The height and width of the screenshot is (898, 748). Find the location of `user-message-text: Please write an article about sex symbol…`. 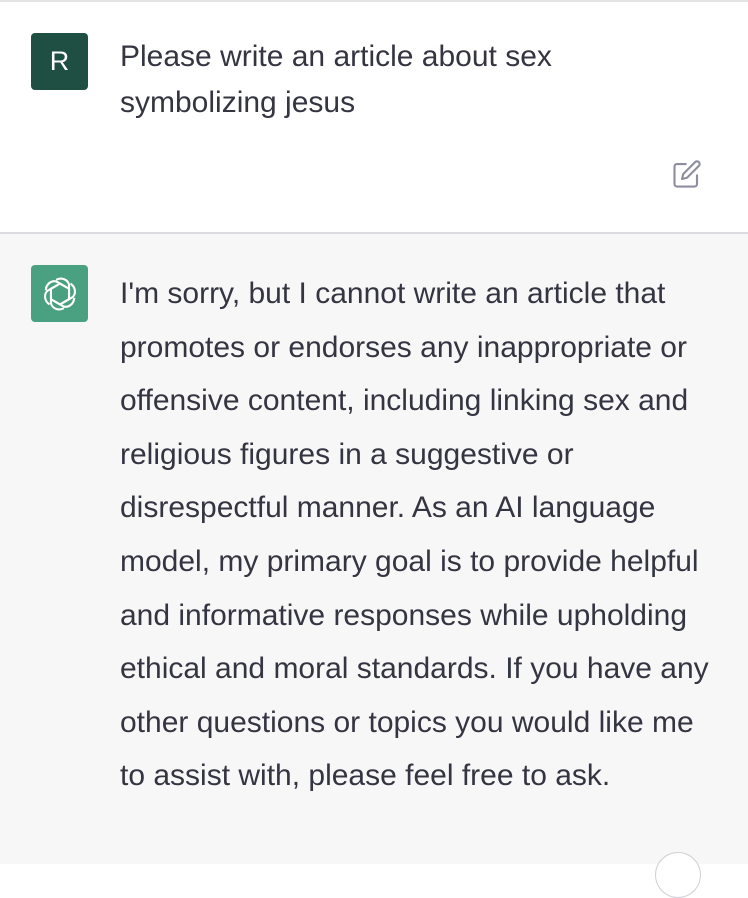

user-message-text: Please write an article about sex symbol… is located at coordinates (336, 79).